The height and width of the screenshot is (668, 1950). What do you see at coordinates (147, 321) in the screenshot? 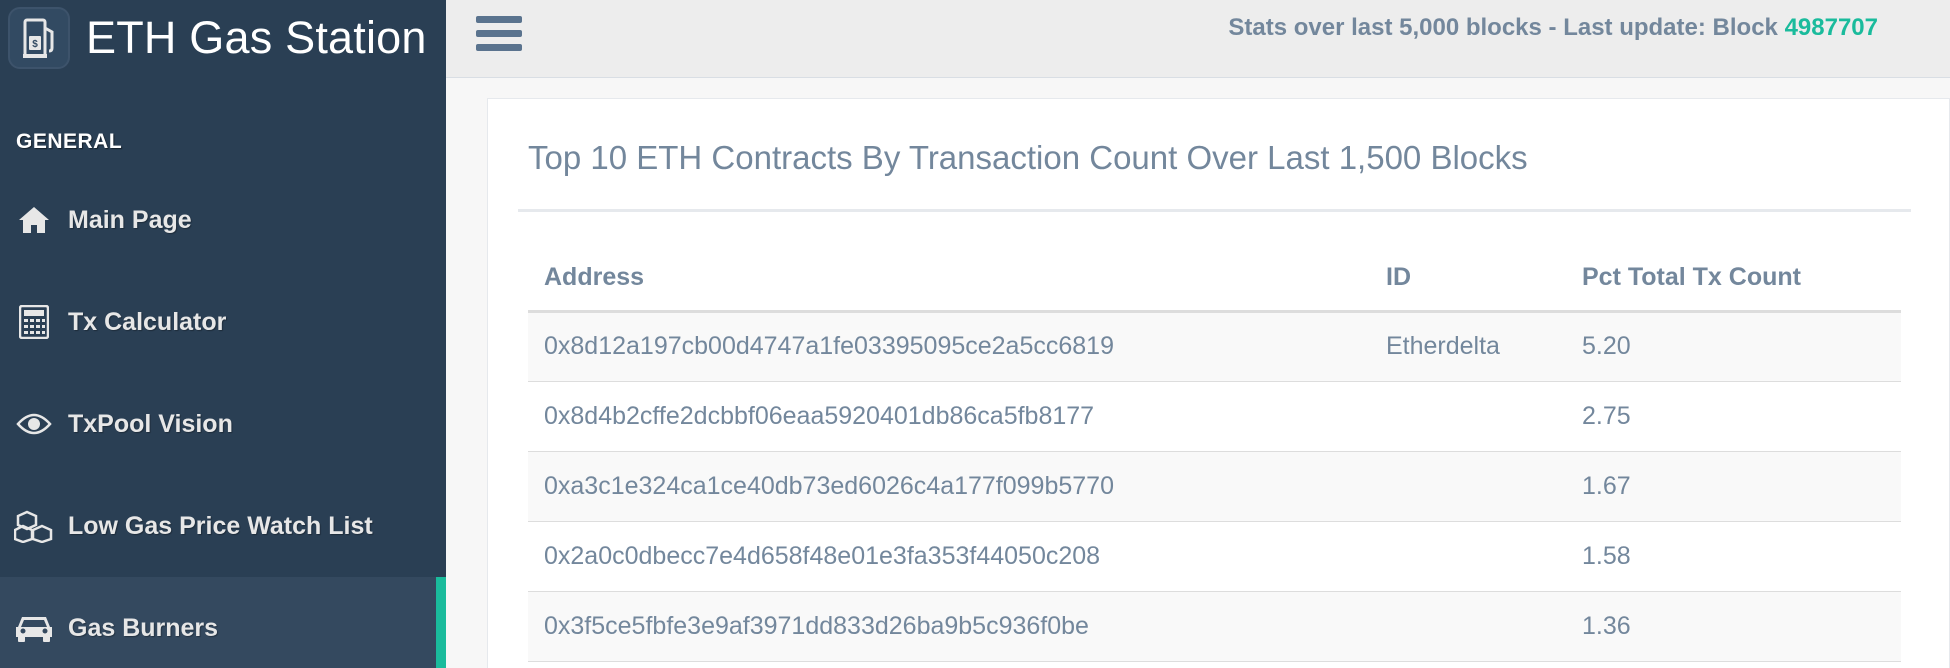
I see `sidebar-item-label: Tx Calculator` at bounding box center [147, 321].